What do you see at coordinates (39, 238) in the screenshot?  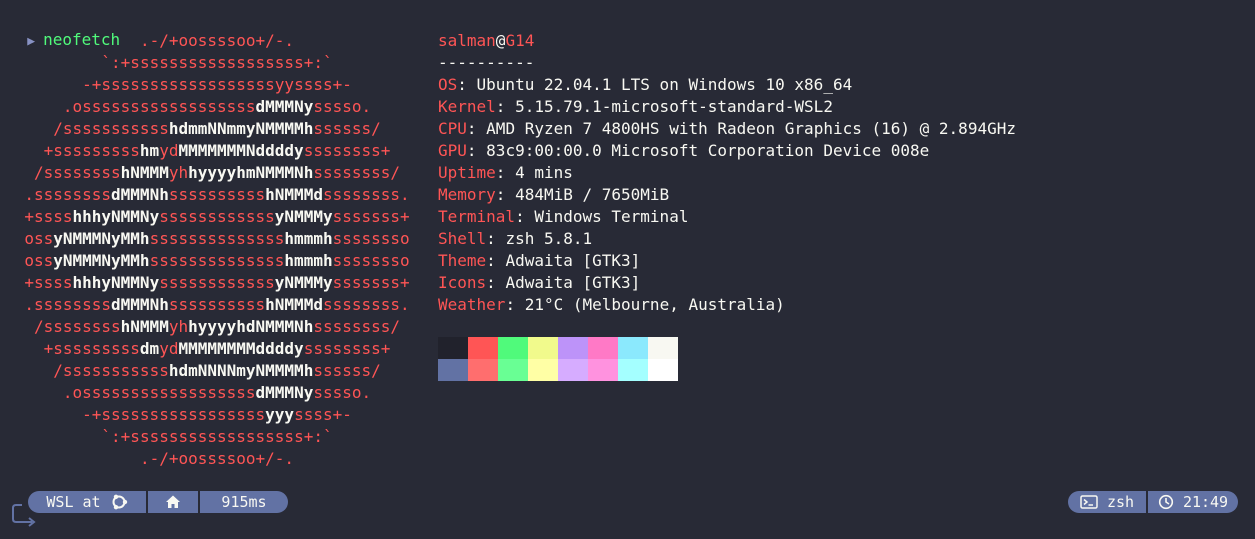 I see `logo-segment: oss` at bounding box center [39, 238].